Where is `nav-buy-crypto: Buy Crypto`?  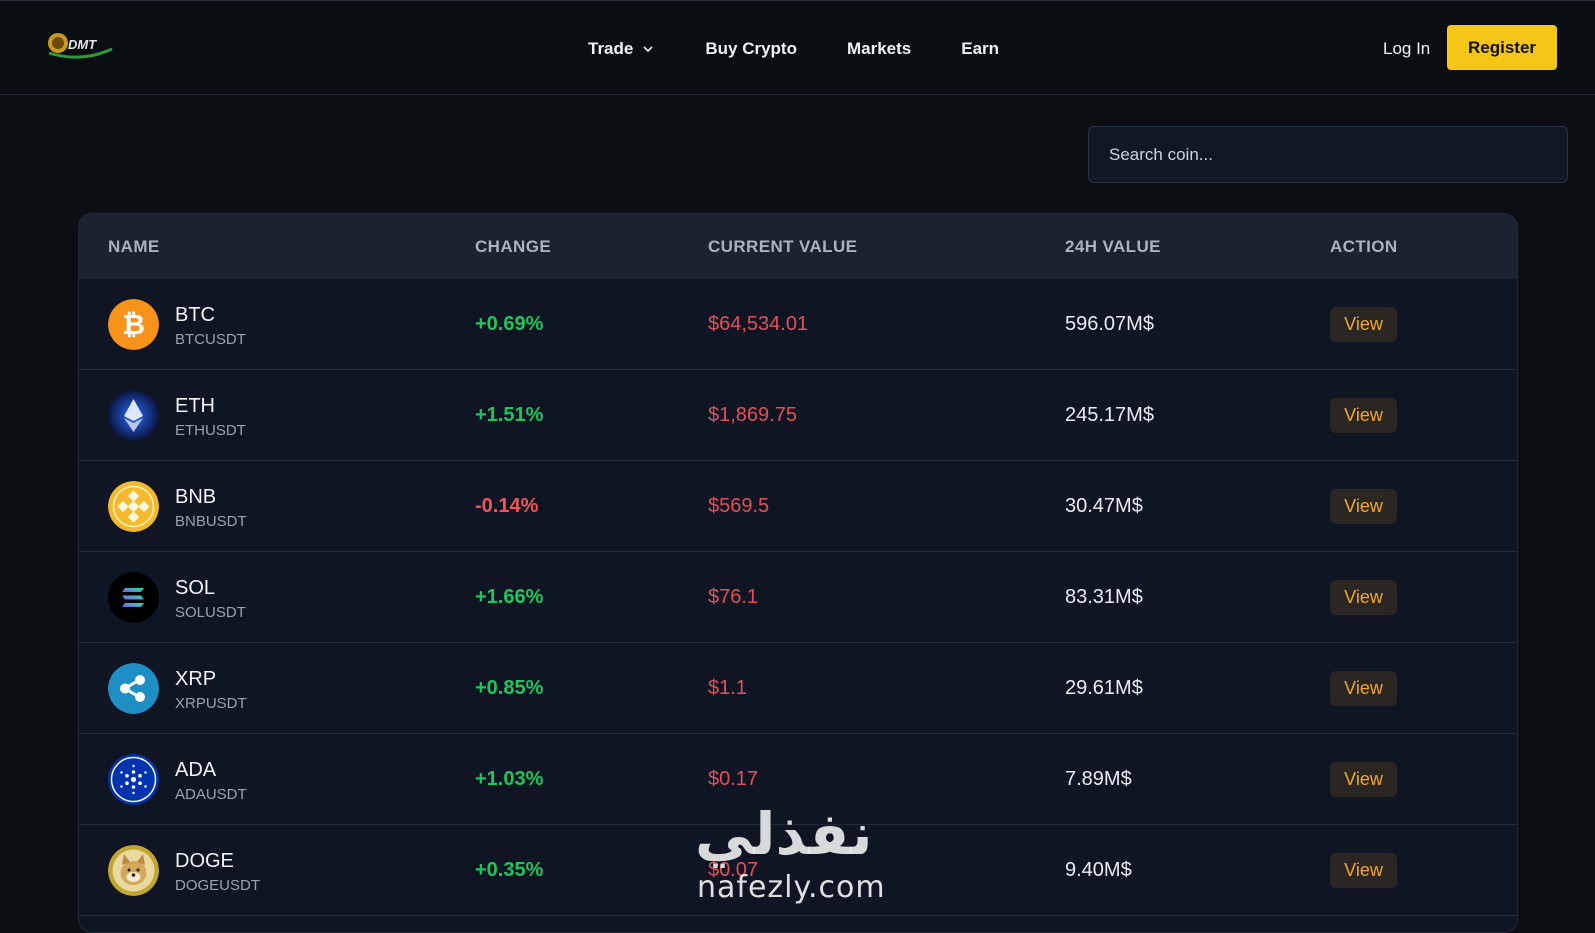 nav-buy-crypto: Buy Crypto is located at coordinates (751, 49).